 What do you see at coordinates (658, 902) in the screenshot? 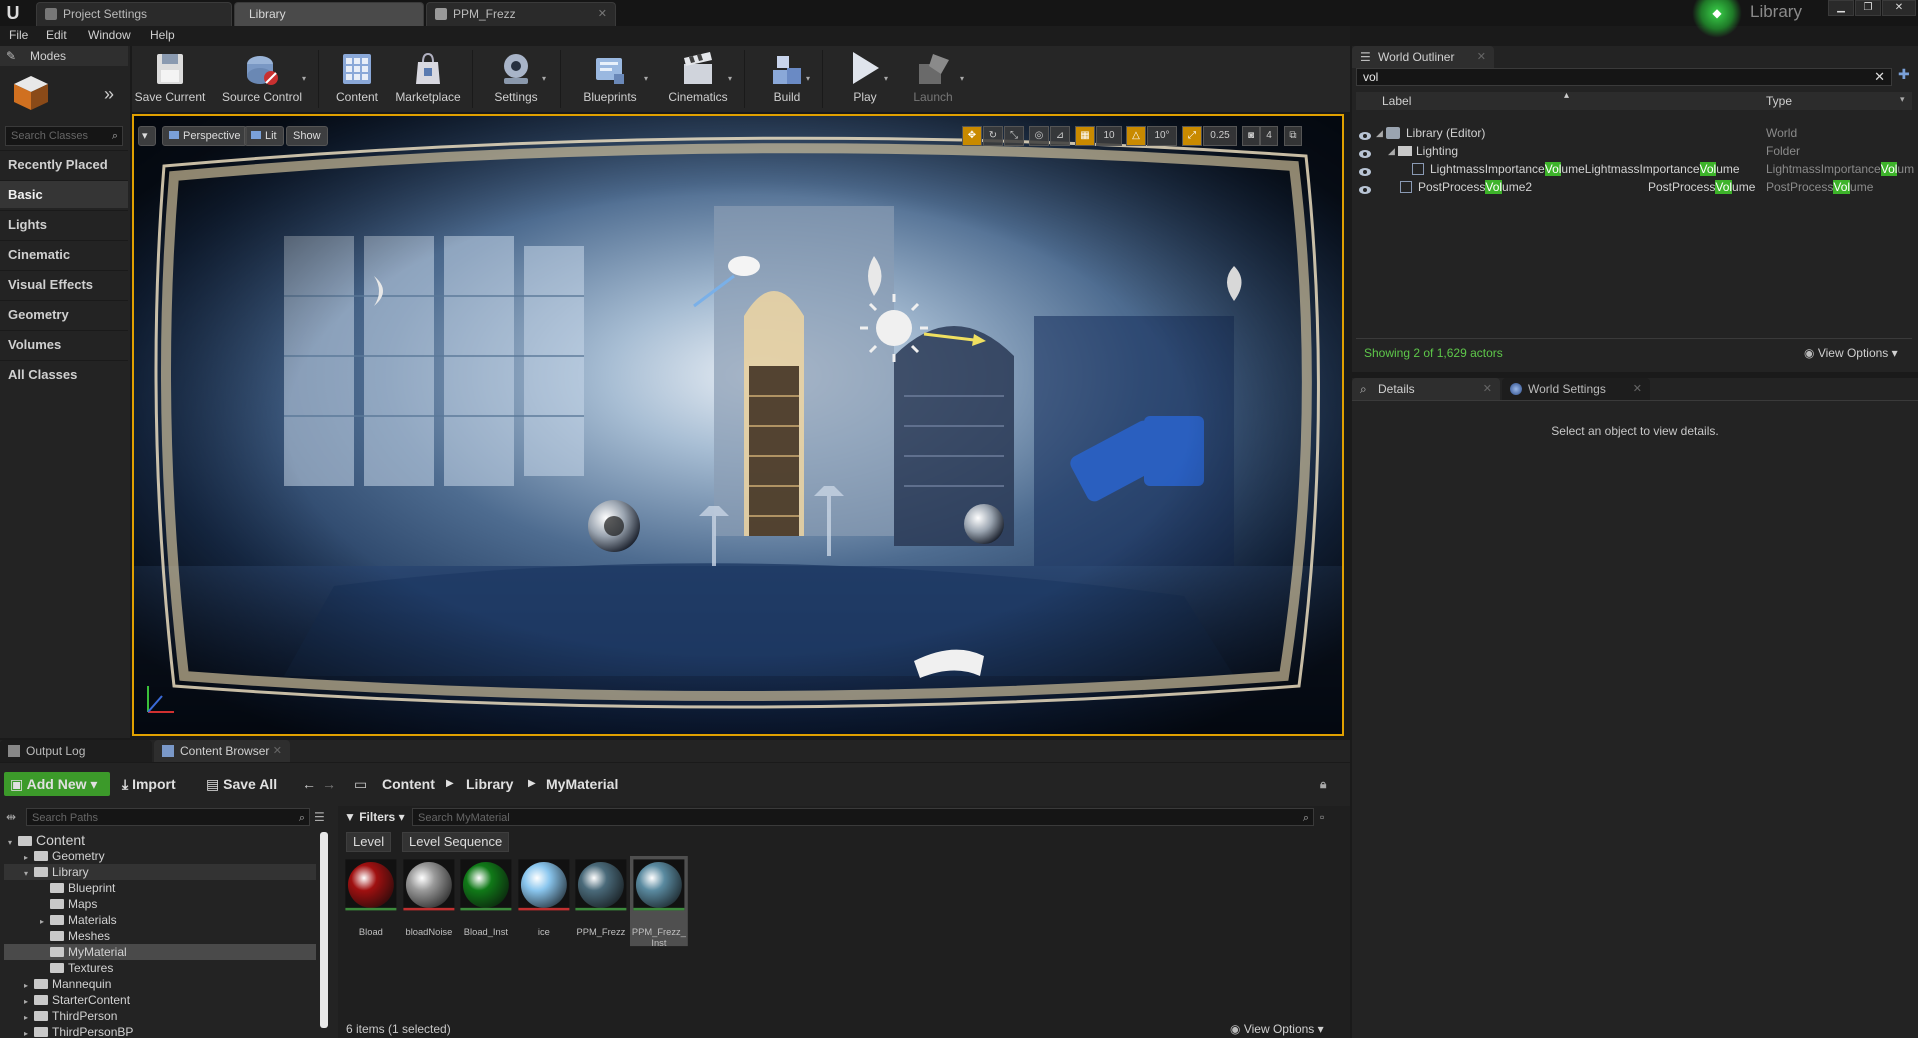
I see `asset-tile: PPM_Frezz_ Inst` at bounding box center [658, 902].